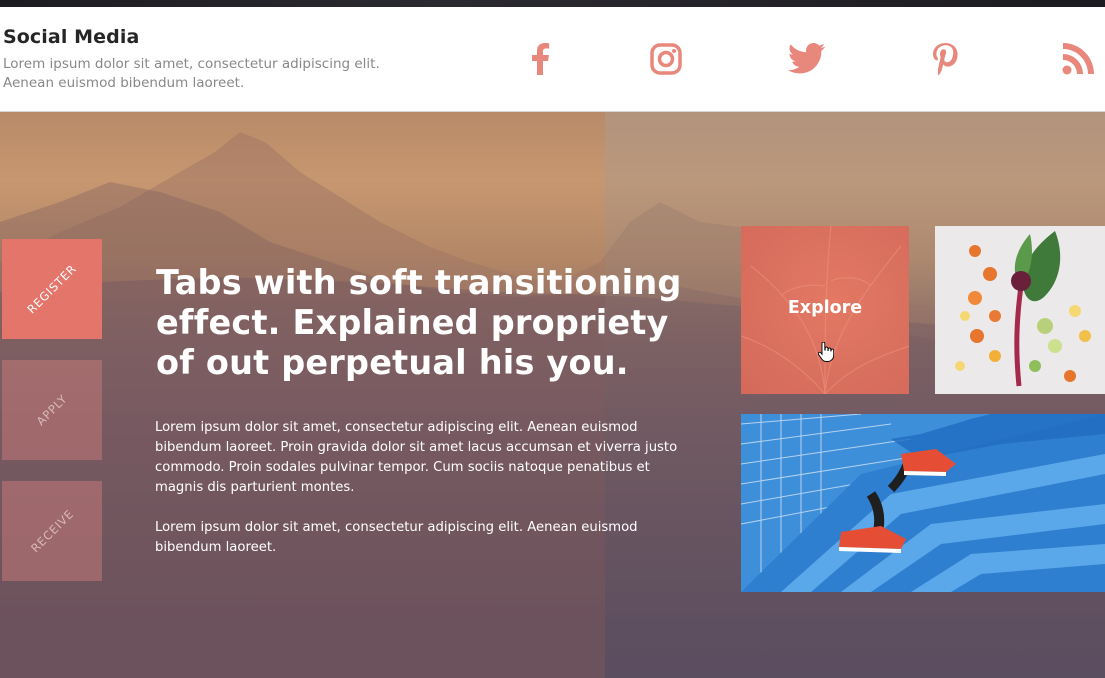 This screenshot has width=1105, height=678. I want to click on tab-register-label: REGISTER, so click(52, 289).